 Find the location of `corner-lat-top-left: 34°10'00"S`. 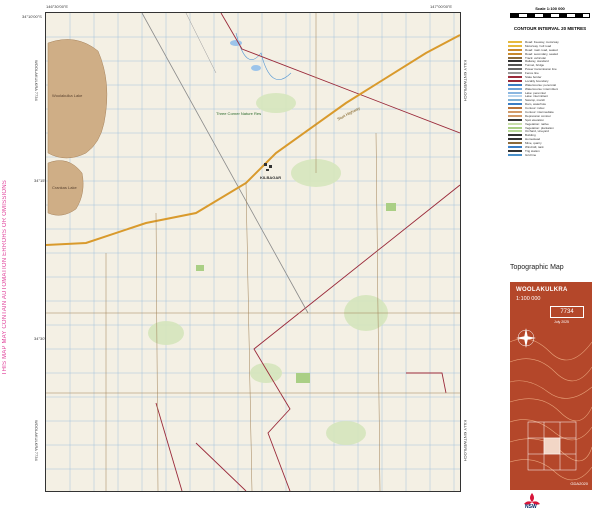

corner-lat-top-left: 34°10'00"S is located at coordinates (32, 16).